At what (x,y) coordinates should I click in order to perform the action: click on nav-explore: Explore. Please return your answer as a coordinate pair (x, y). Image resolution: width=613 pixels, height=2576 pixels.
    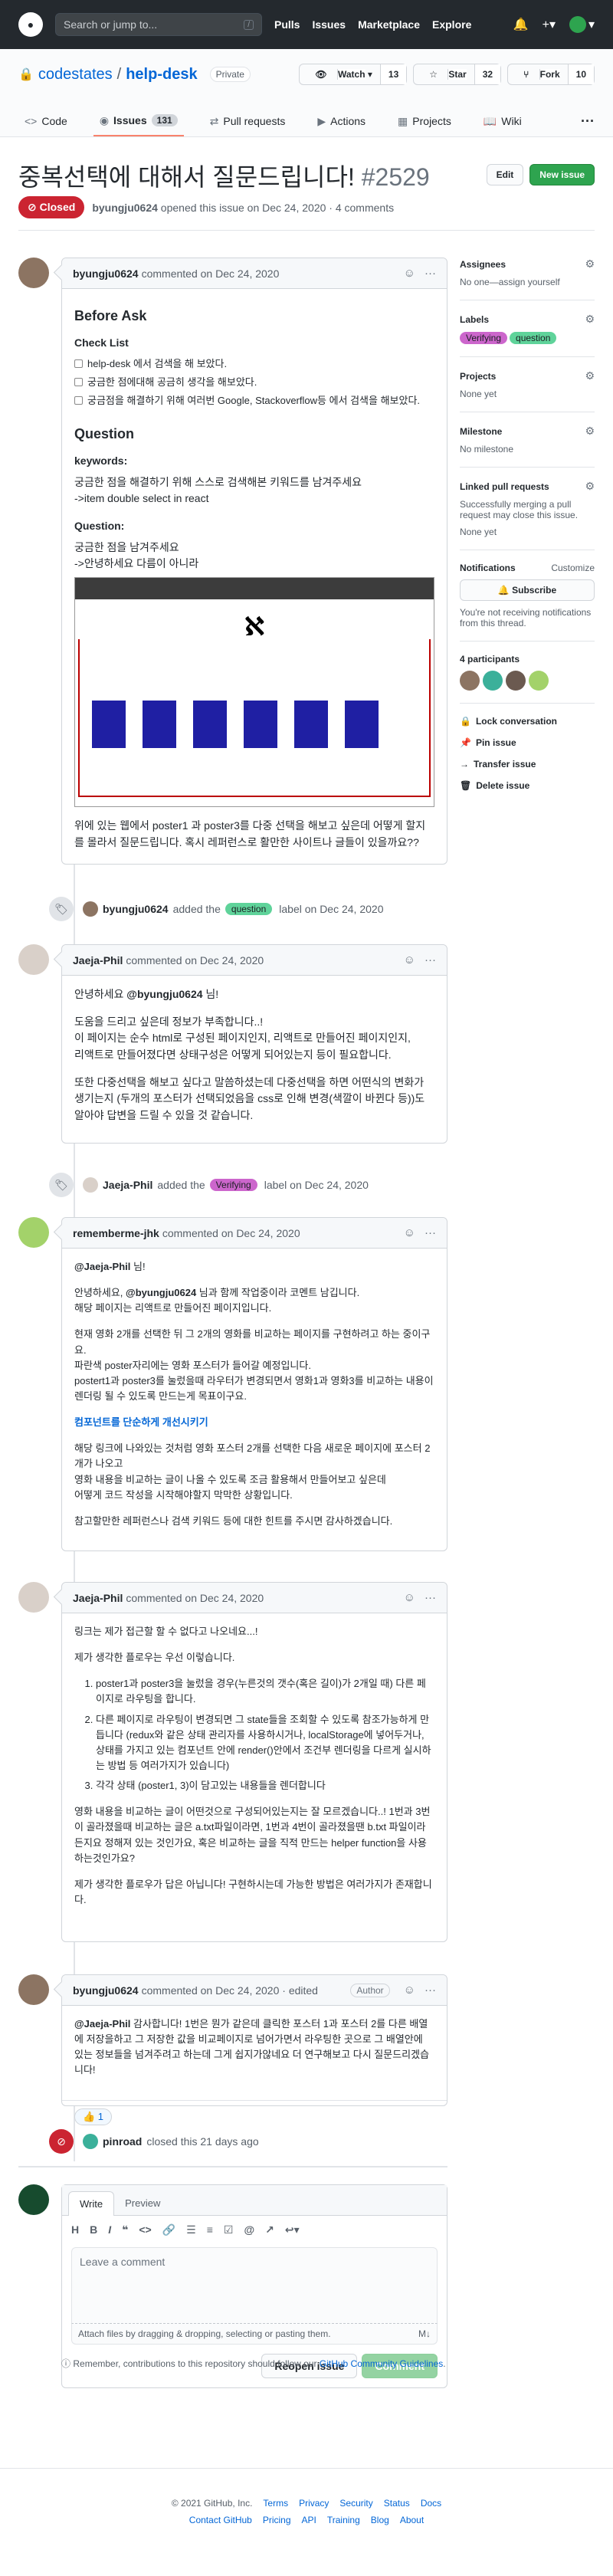
    Looking at the image, I should click on (451, 24).